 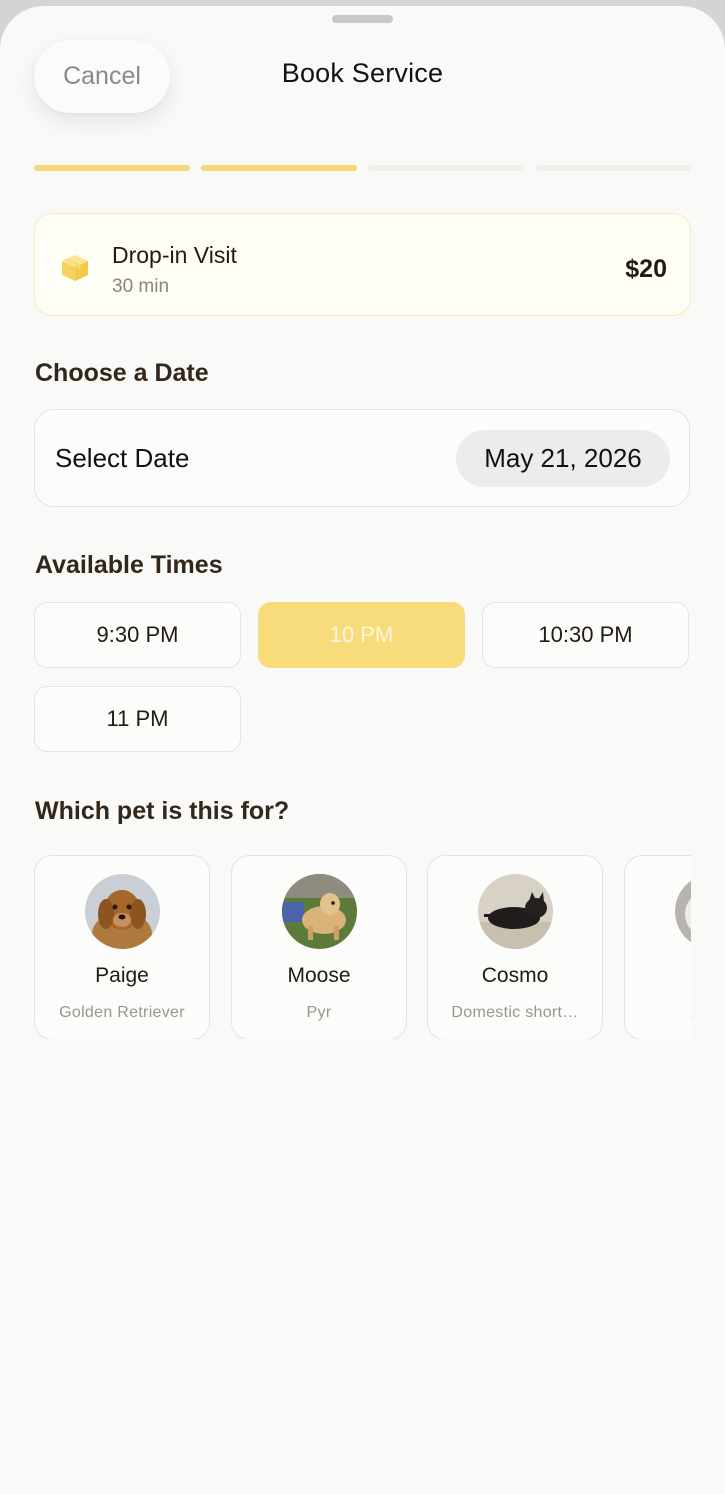 I want to click on pet-card-partial: C Ameri, so click(x=657, y=947).